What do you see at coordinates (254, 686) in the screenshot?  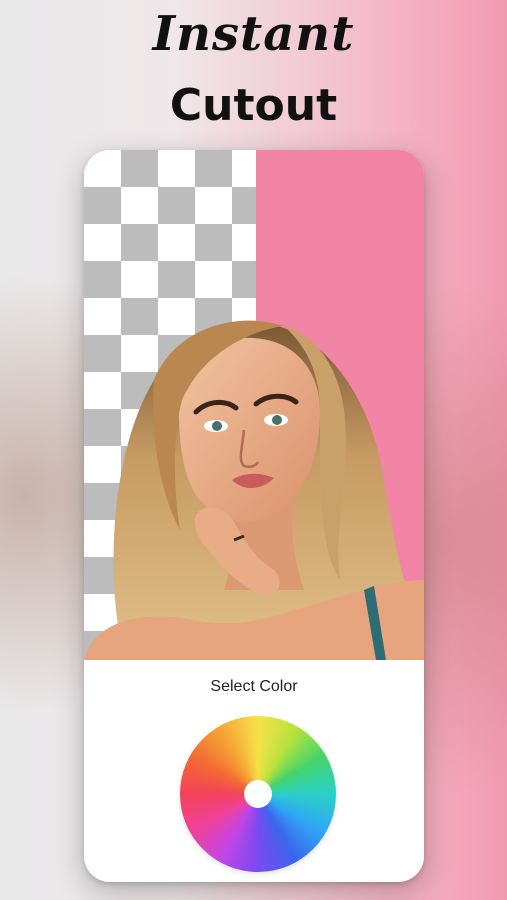 I see `select-color-label: Select Color` at bounding box center [254, 686].